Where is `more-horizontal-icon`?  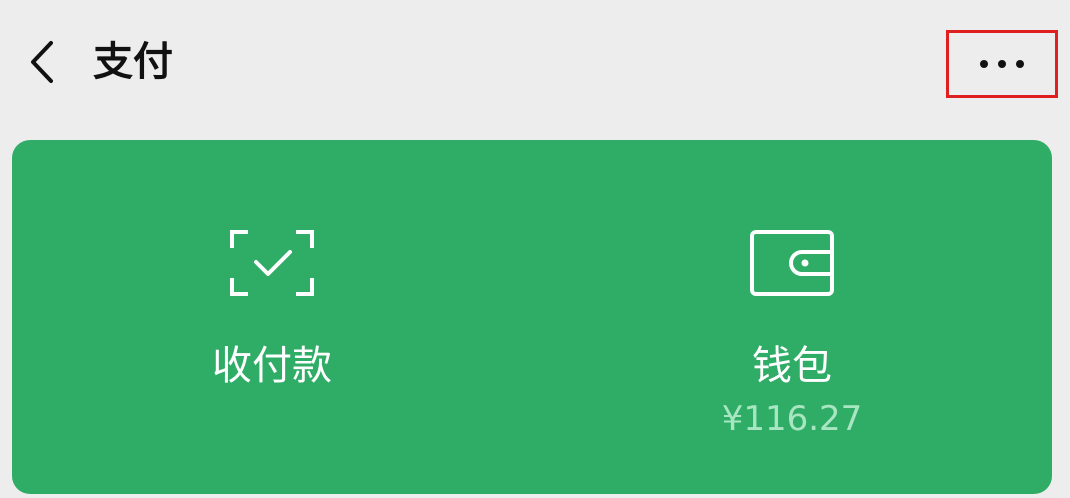 more-horizontal-icon is located at coordinates (1002, 64).